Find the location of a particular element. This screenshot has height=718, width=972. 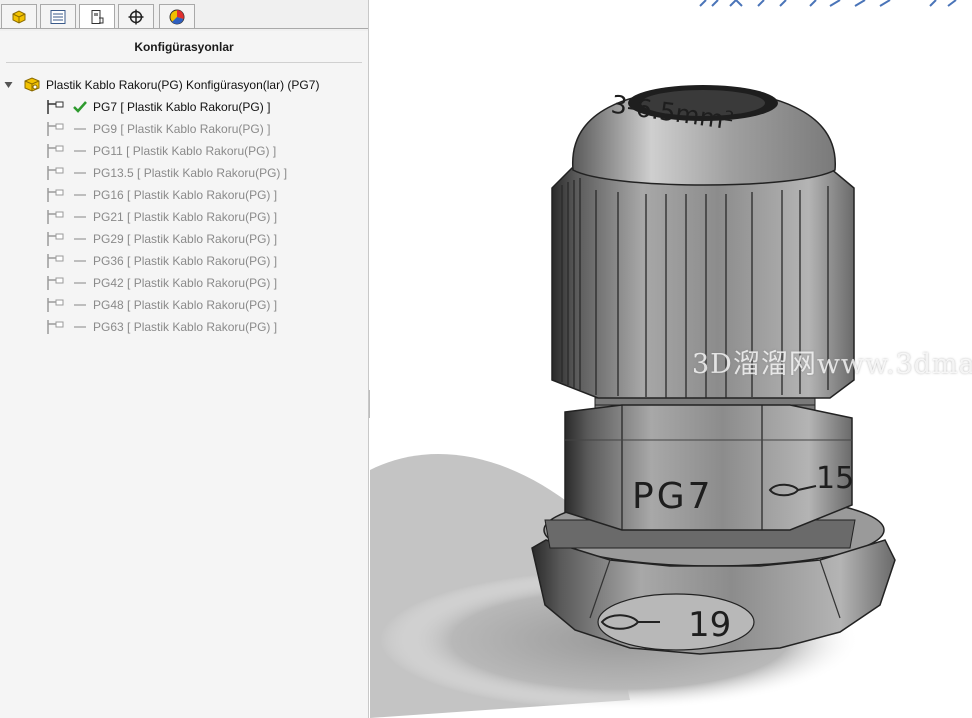

config-label: PG48 [ Plastik Kablo Rakoru(PG) ] is located at coordinates (185, 305).